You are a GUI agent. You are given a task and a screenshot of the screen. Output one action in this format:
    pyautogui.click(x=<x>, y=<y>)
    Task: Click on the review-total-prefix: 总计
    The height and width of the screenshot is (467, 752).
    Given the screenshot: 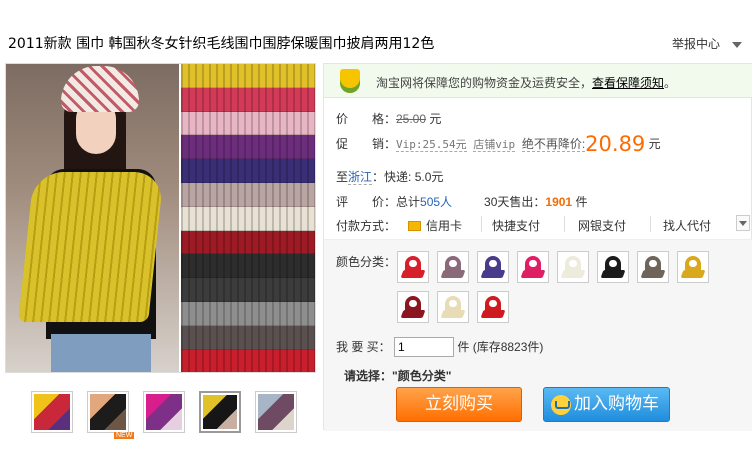 What is the action you would take?
    pyautogui.click(x=408, y=202)
    